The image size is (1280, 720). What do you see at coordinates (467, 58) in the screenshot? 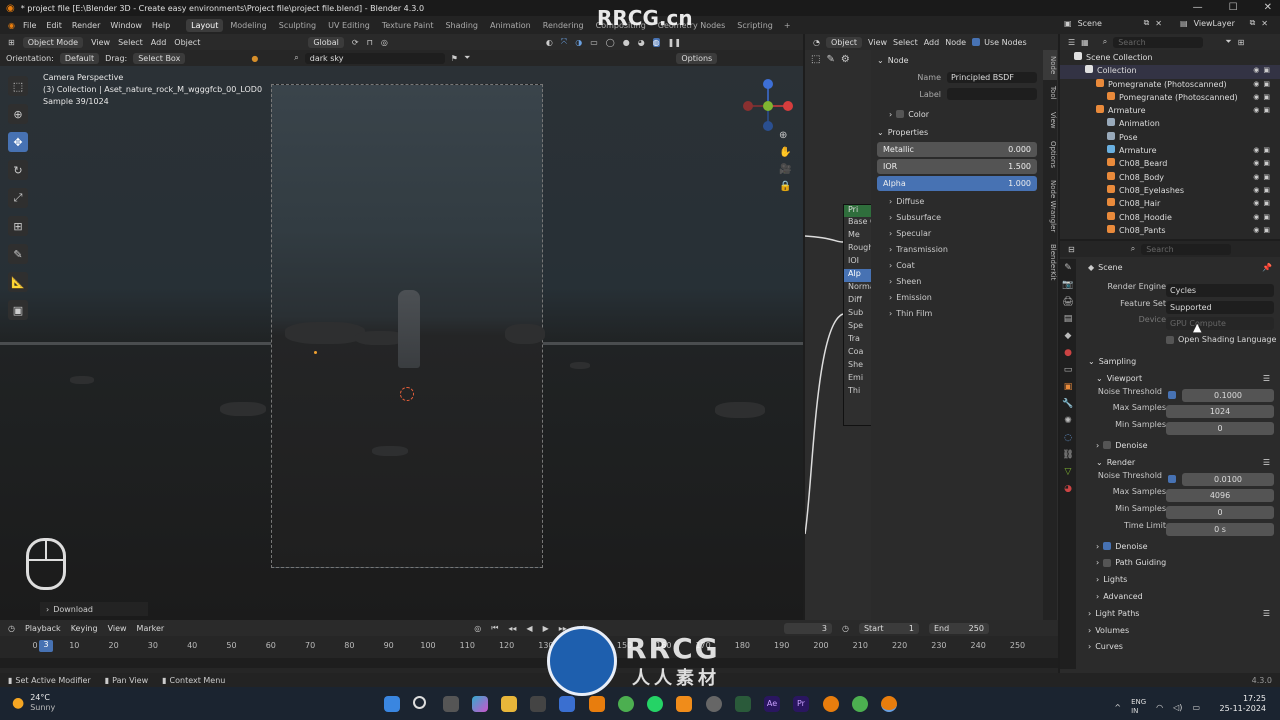
I see `filter-icon: ⏷` at bounding box center [467, 58].